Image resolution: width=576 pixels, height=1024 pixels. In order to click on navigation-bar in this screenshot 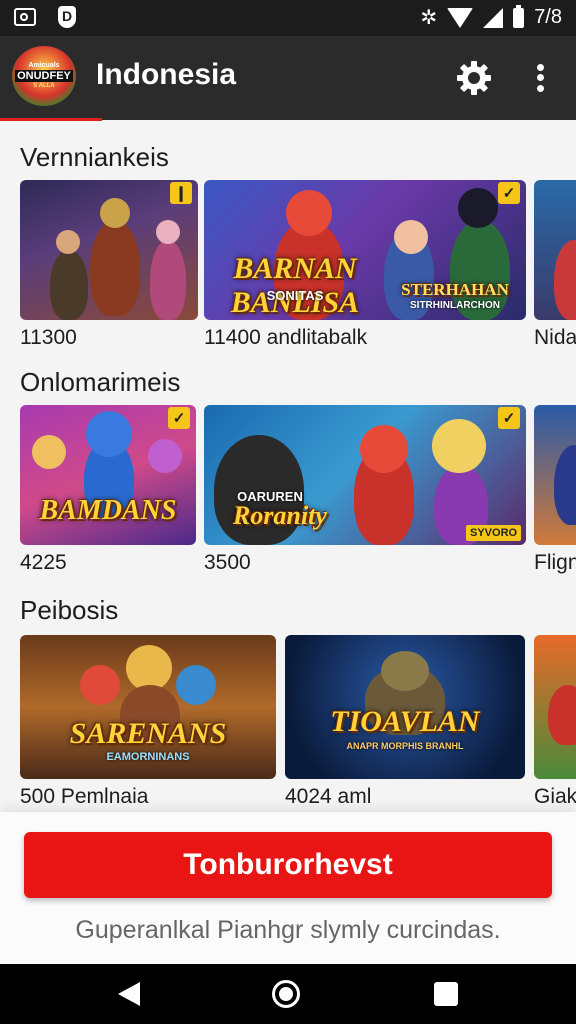, I will do `click(288, 994)`.